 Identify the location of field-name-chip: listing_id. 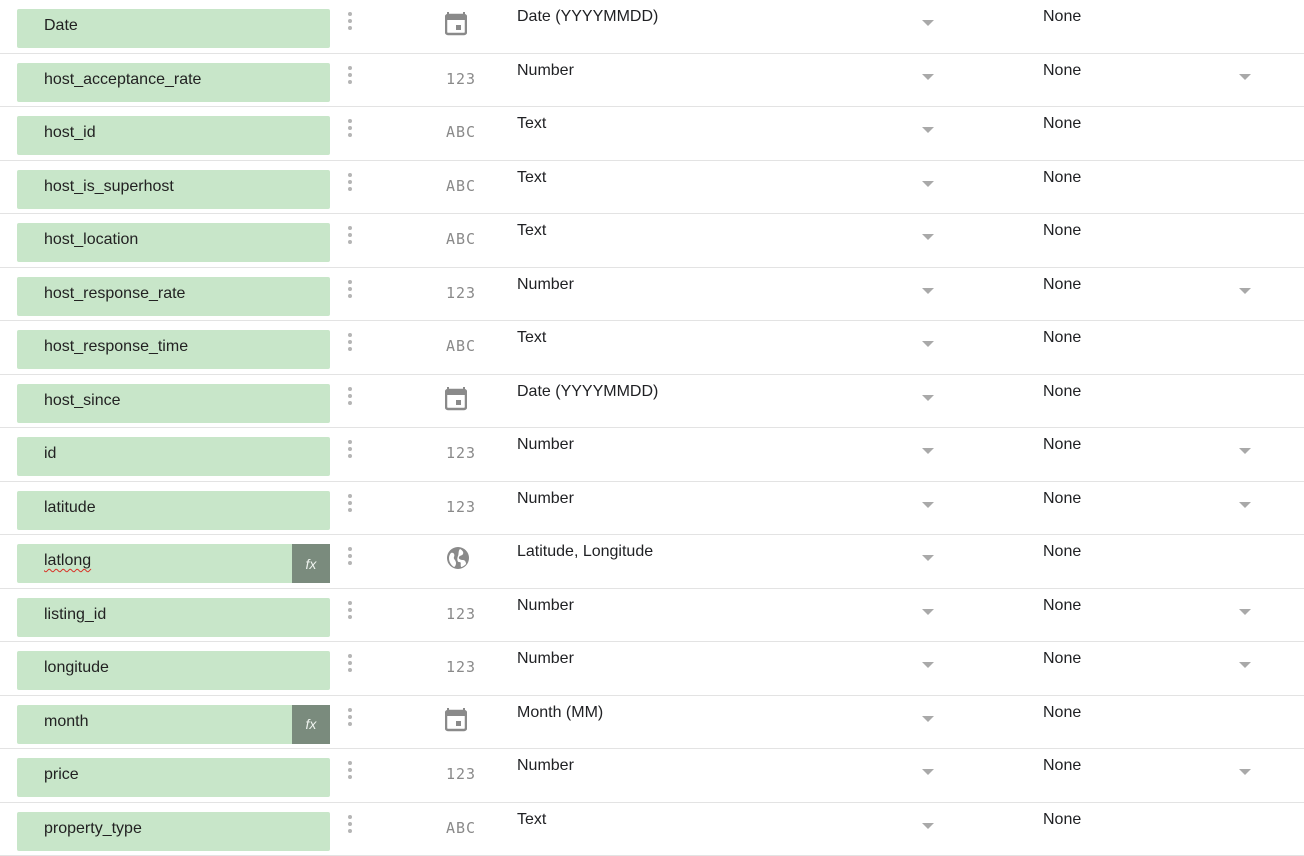
(173, 617).